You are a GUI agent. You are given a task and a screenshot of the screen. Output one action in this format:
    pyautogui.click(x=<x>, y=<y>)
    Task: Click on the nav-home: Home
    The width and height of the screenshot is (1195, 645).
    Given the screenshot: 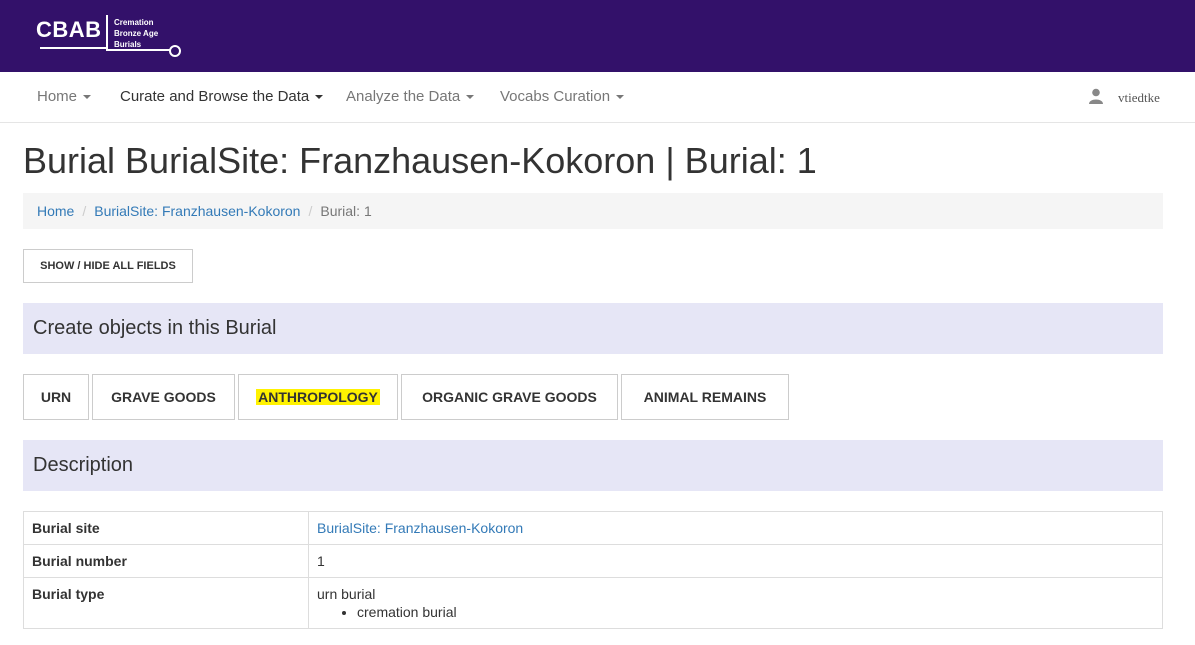 What is the action you would take?
    pyautogui.click(x=64, y=97)
    